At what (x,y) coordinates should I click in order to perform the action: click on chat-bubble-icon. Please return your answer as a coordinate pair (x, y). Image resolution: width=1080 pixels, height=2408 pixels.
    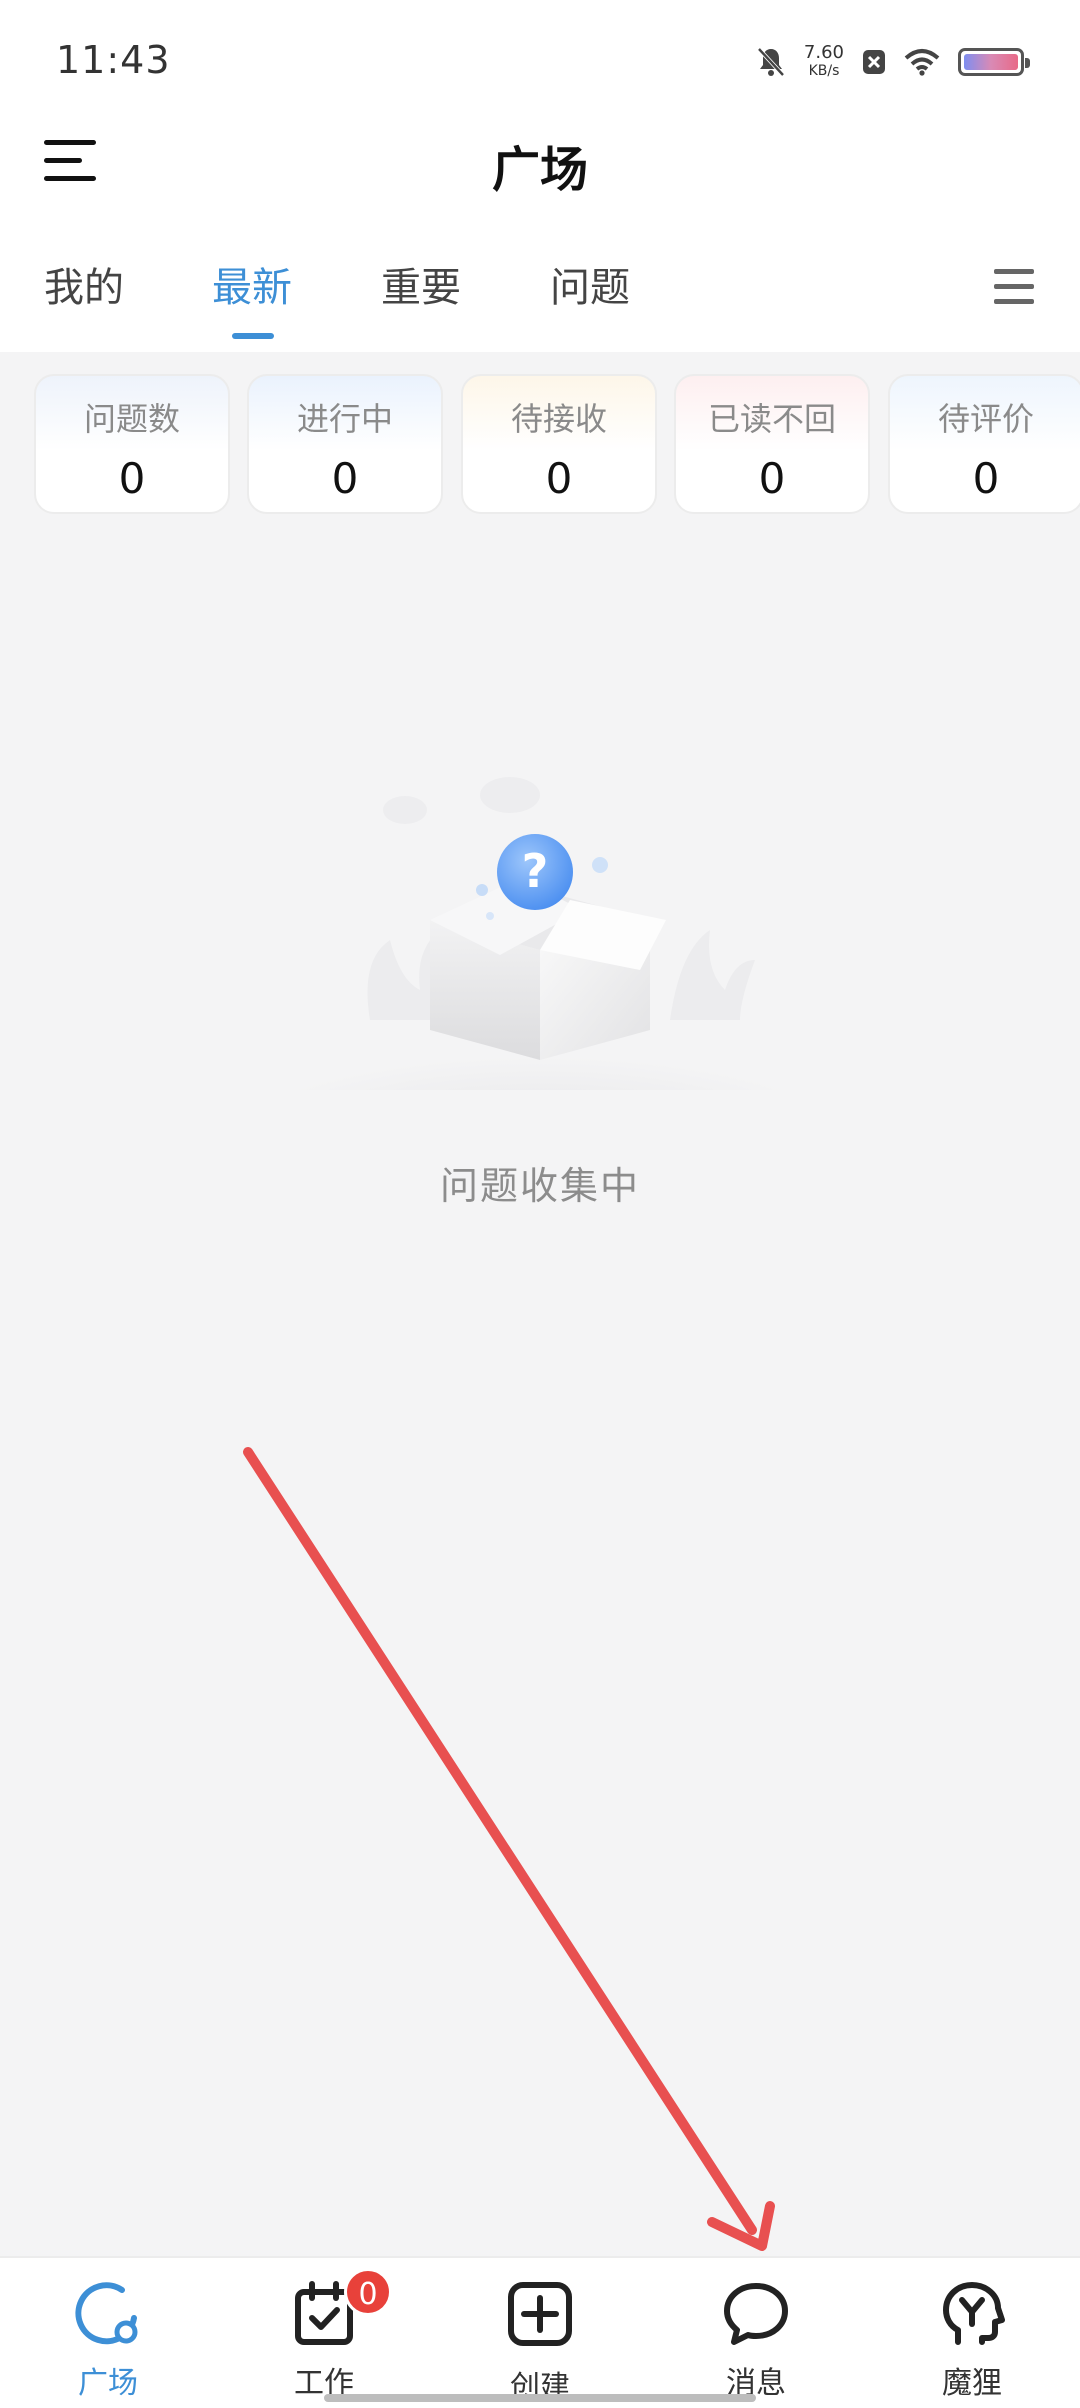
    Looking at the image, I should click on (756, 2314).